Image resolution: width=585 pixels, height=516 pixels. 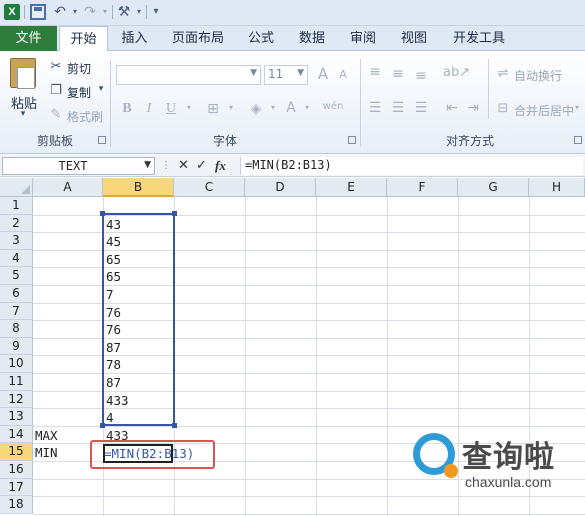 What do you see at coordinates (16, 311) in the screenshot?
I see `row-header-7: 7` at bounding box center [16, 311].